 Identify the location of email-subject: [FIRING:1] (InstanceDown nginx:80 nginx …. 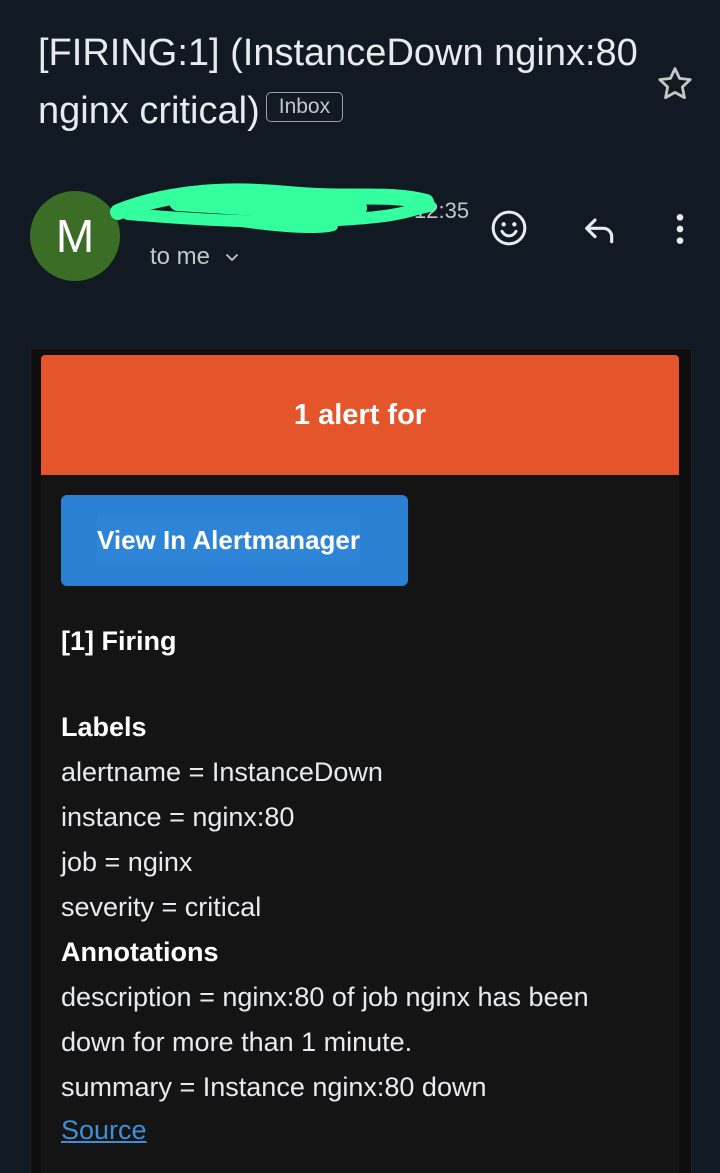
(338, 82).